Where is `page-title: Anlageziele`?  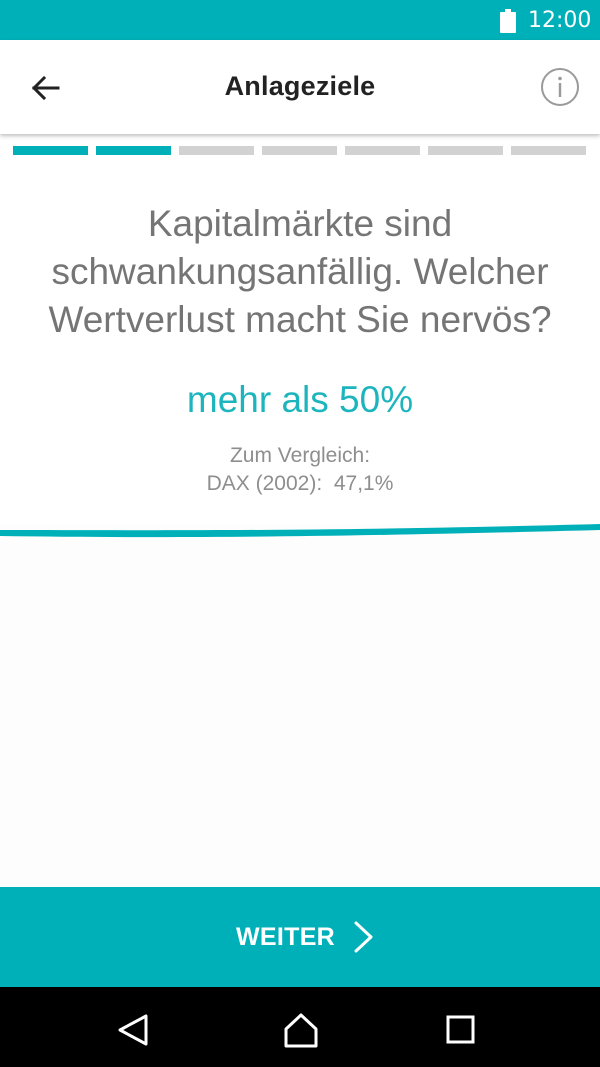 page-title: Anlageziele is located at coordinates (300, 86).